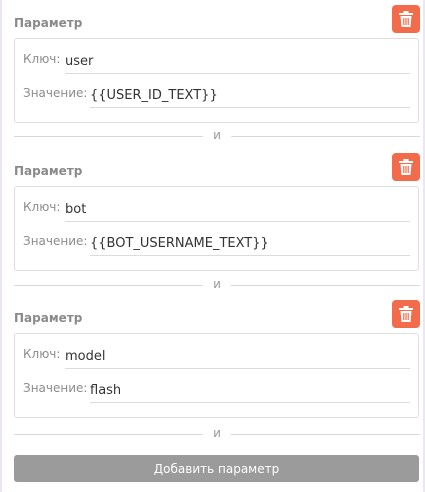  What do you see at coordinates (216, 468) in the screenshot?
I see `add-param-button: Добавить параметр` at bounding box center [216, 468].